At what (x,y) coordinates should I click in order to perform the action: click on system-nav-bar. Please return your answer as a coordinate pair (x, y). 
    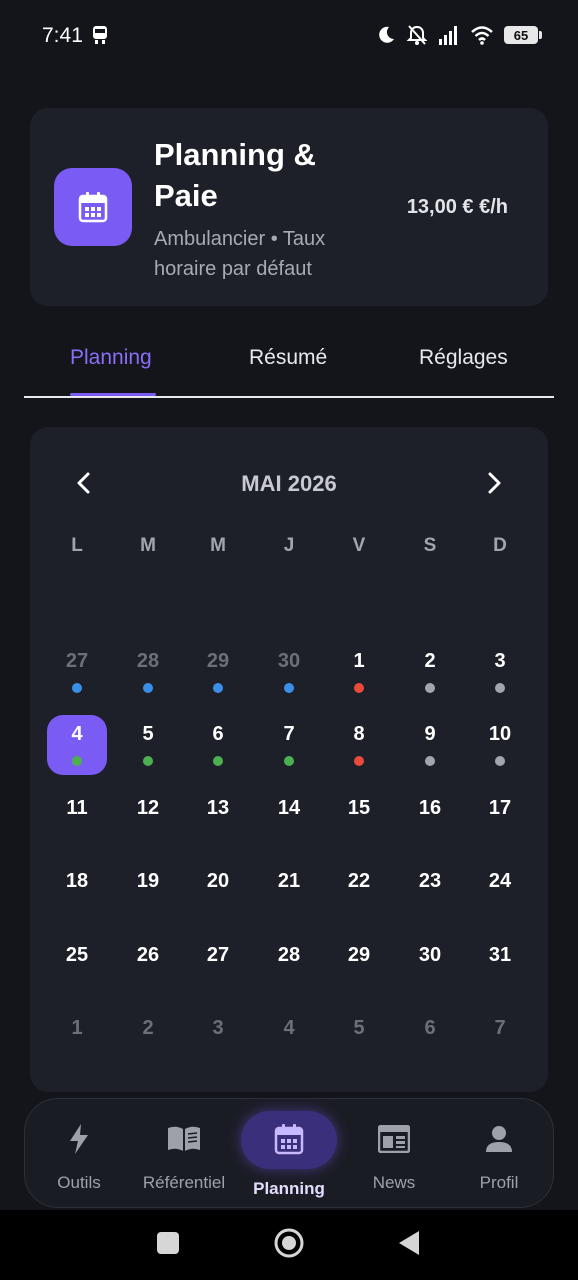
    Looking at the image, I should click on (289, 1245).